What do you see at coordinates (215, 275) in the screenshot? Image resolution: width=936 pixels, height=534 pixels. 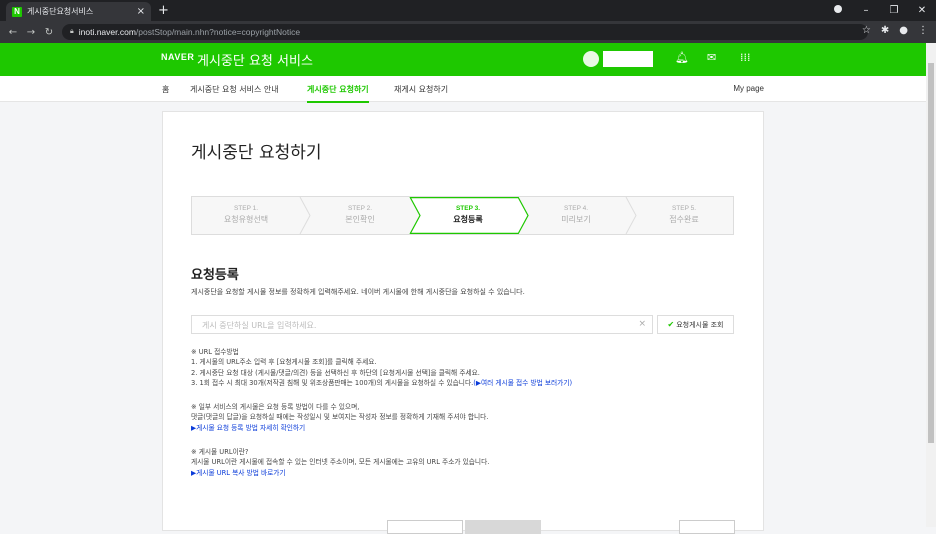 I see `section-title: 요청등록` at bounding box center [215, 275].